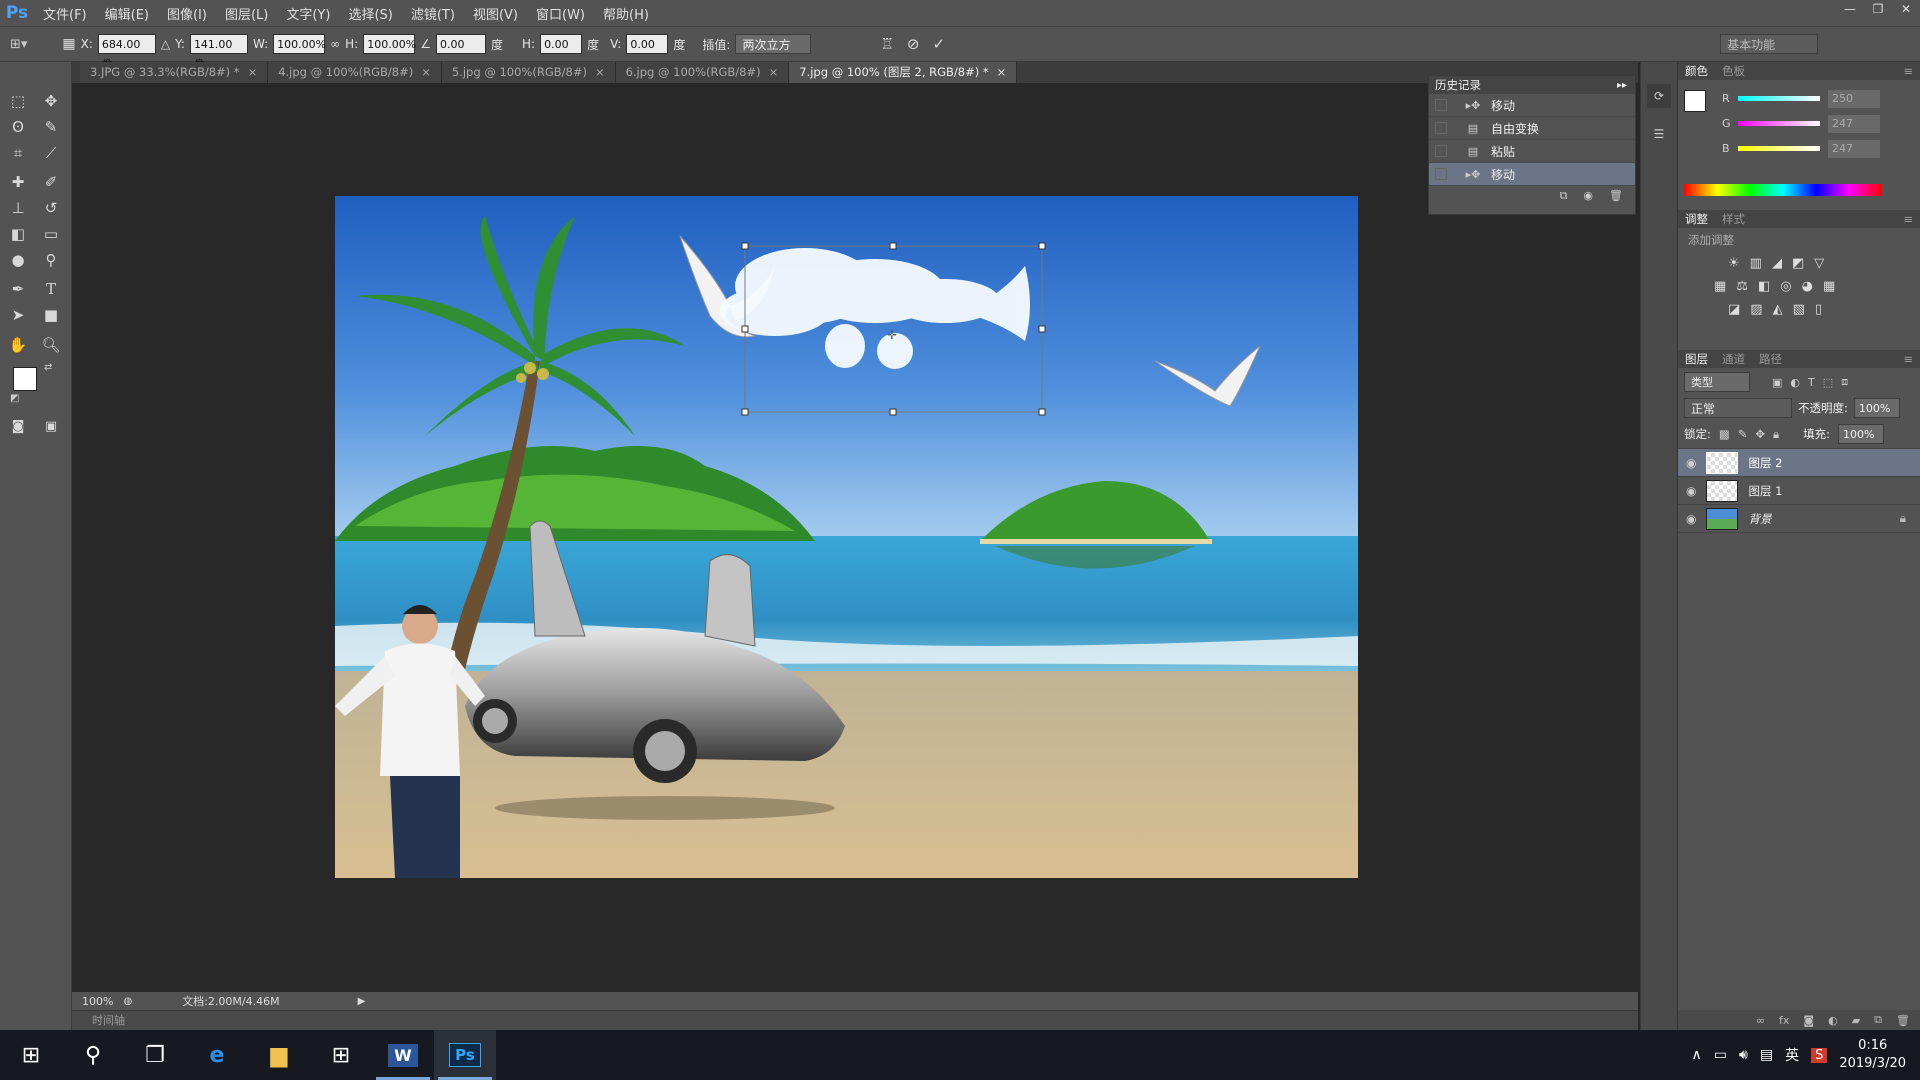 This screenshot has width=1920, height=1080. I want to click on black-white-icon: ◧, so click(1764, 286).